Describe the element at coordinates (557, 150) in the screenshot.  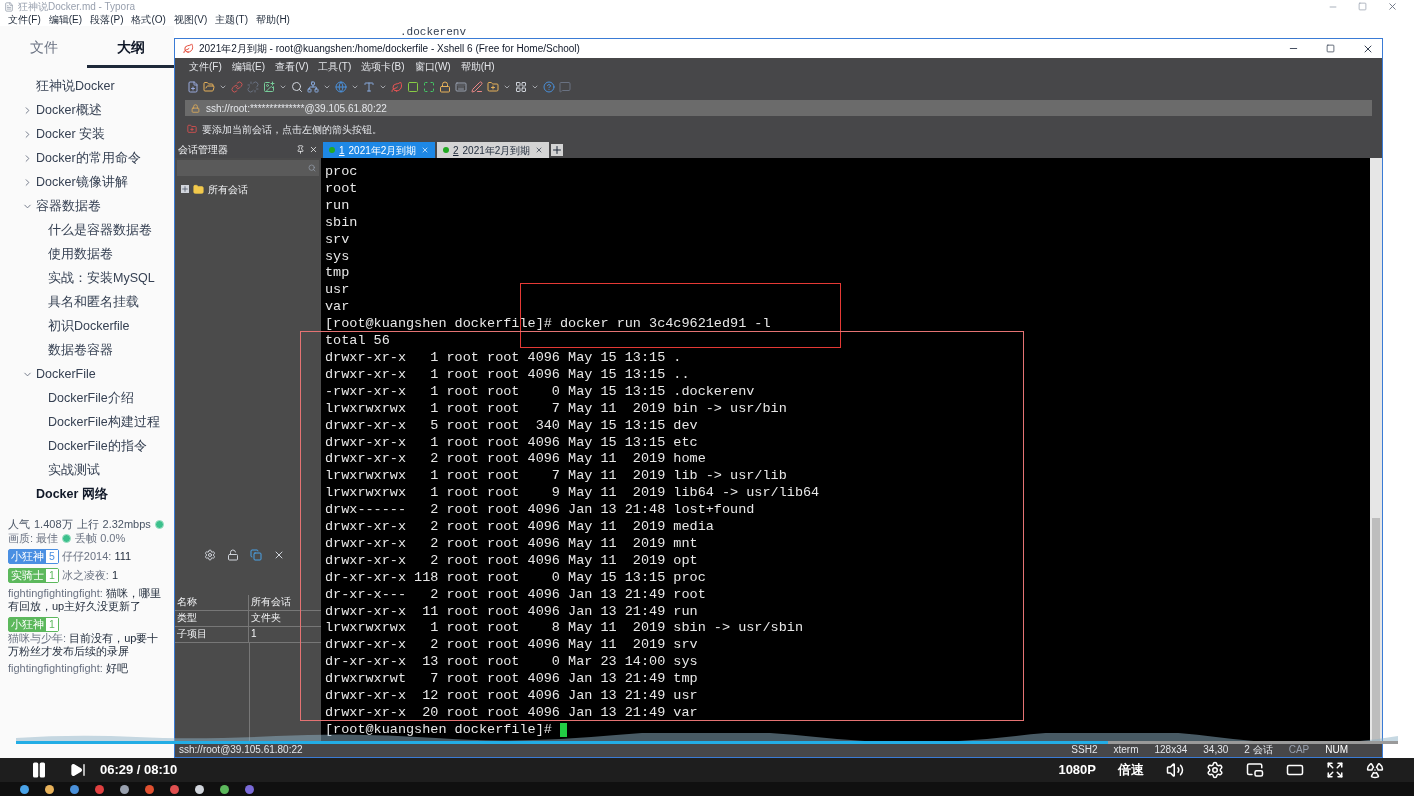
I see `add-tab-icon` at that location.